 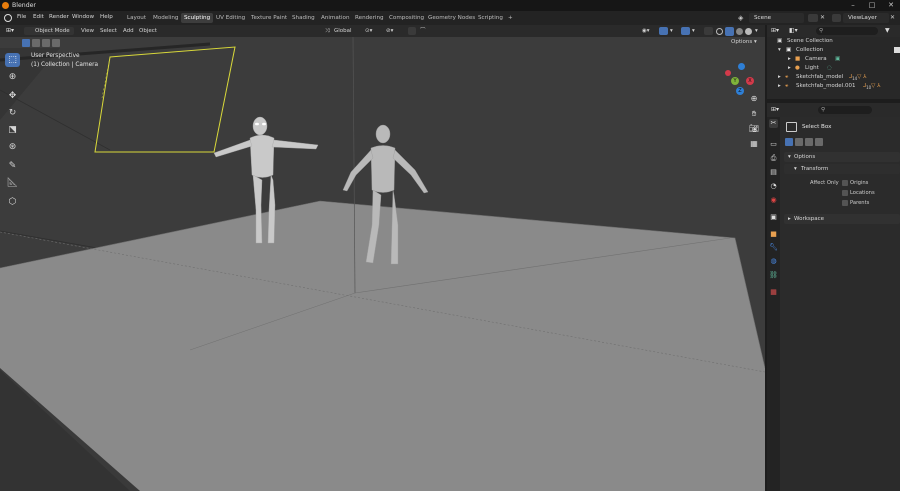 I want to click on scene-copy-icon, so click(x=813, y=18).